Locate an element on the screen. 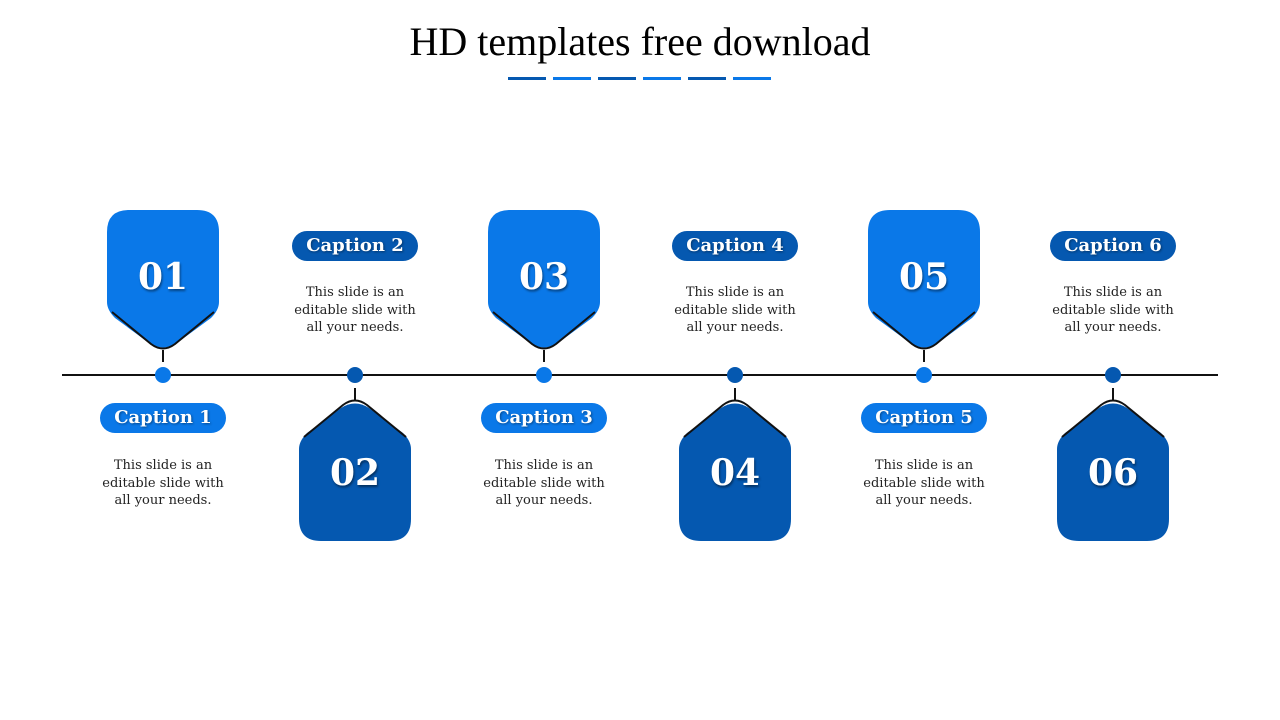 The width and height of the screenshot is (1280, 720). caption-label: Caption 6 is located at coordinates (1113, 246).